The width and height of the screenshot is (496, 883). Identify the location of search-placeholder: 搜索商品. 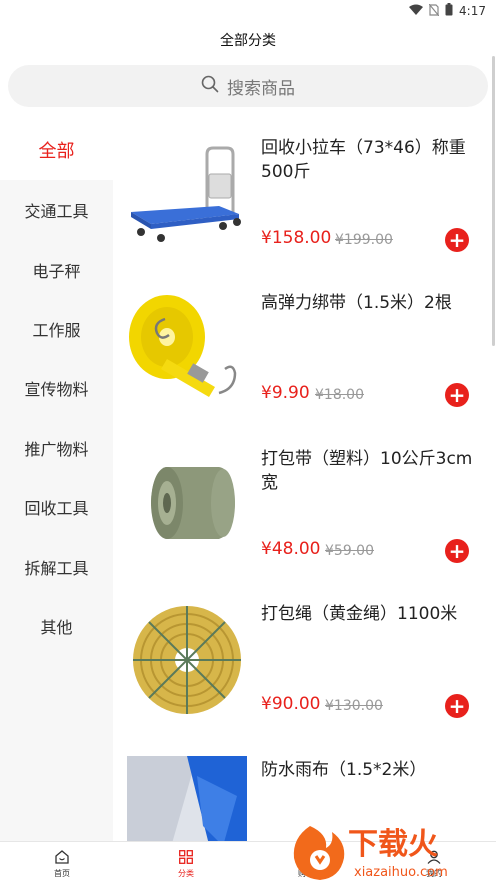
(261, 88).